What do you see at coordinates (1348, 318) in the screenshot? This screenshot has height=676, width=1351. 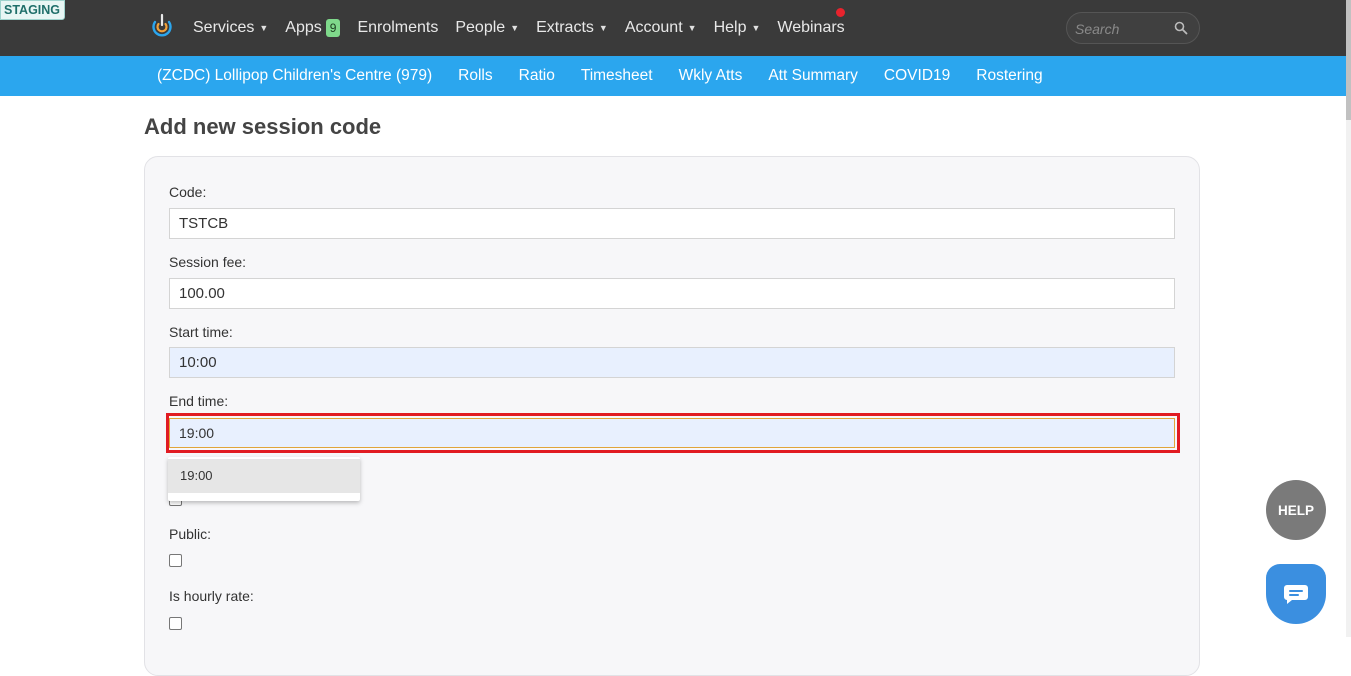 I see `page-scrollbar` at bounding box center [1348, 318].